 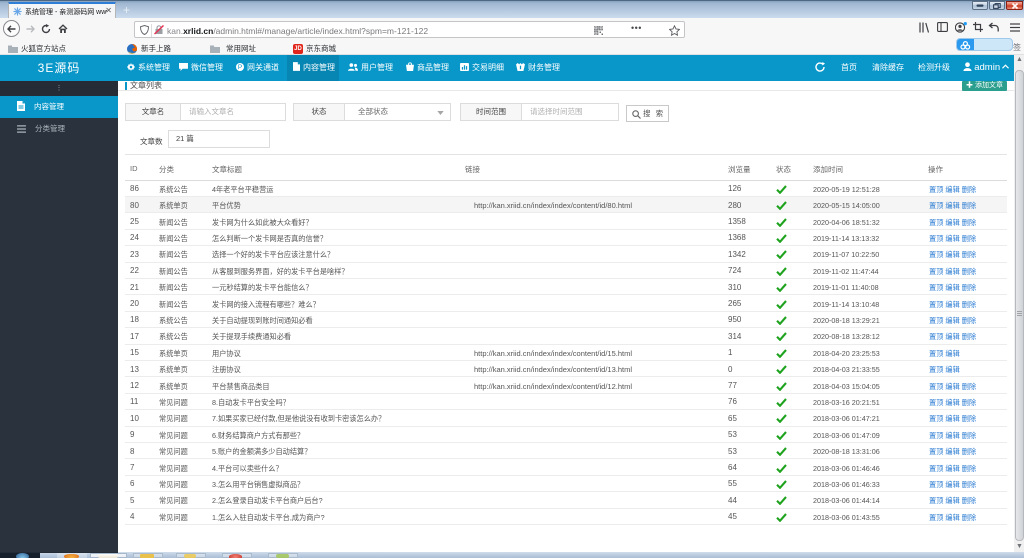 What do you see at coordinates (240, 67) in the screenshot?
I see `svg-text: P` at bounding box center [240, 67].